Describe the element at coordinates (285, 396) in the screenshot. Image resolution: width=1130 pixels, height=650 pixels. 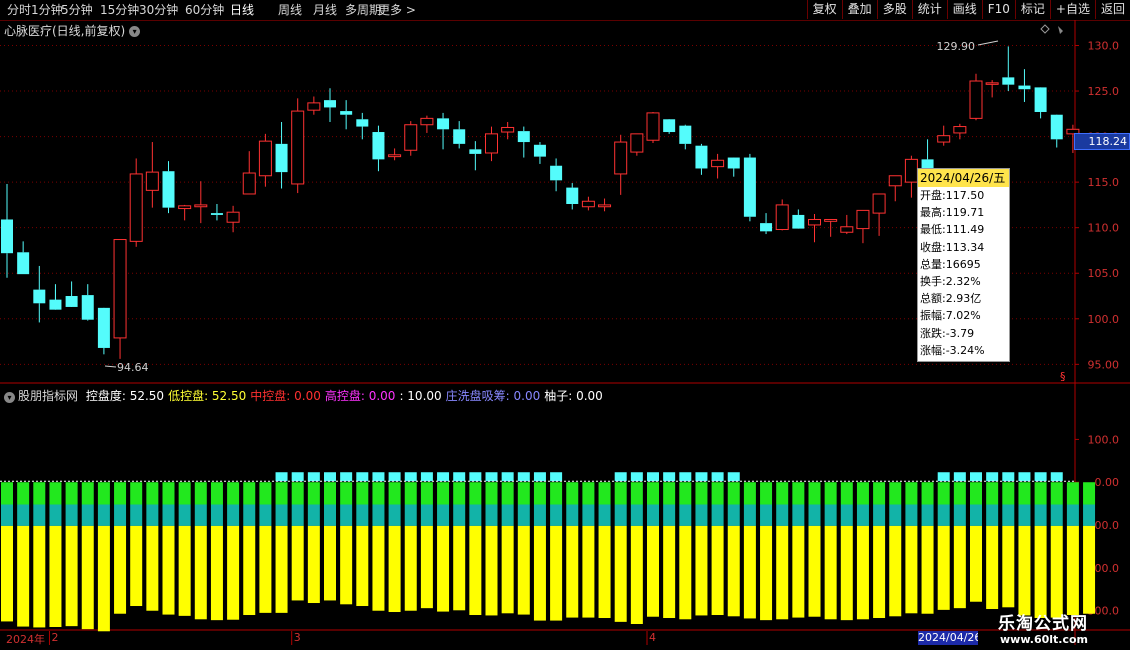
I see `indicator-value-2: 中控盘: 0.00` at that location.